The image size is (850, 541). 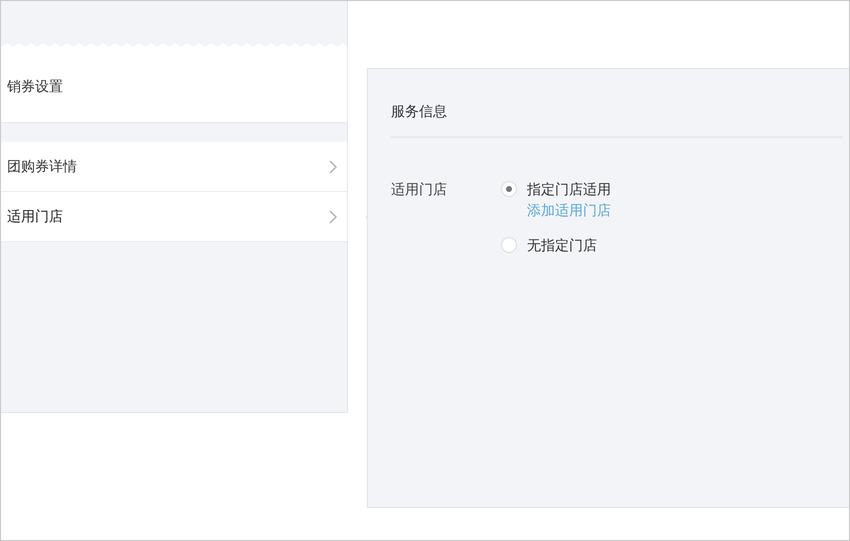 I want to click on panel-title: 服务信息, so click(x=419, y=111).